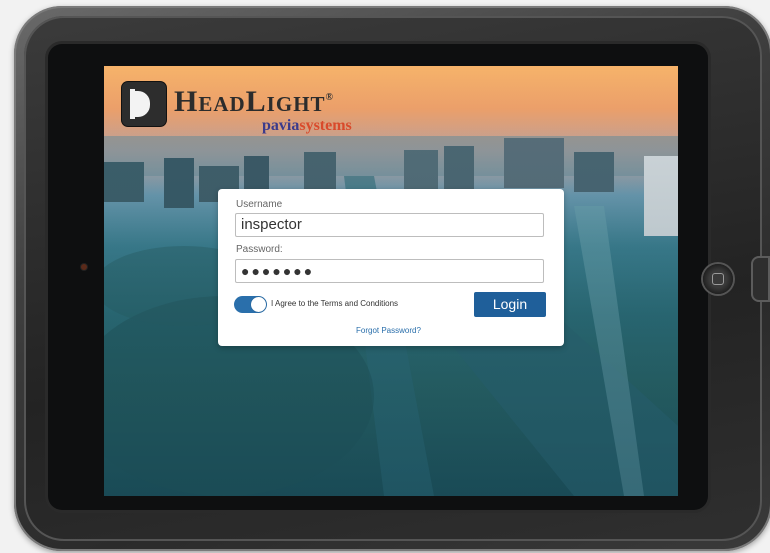  What do you see at coordinates (259, 249) in the screenshot?
I see `password-label: Password:` at bounding box center [259, 249].